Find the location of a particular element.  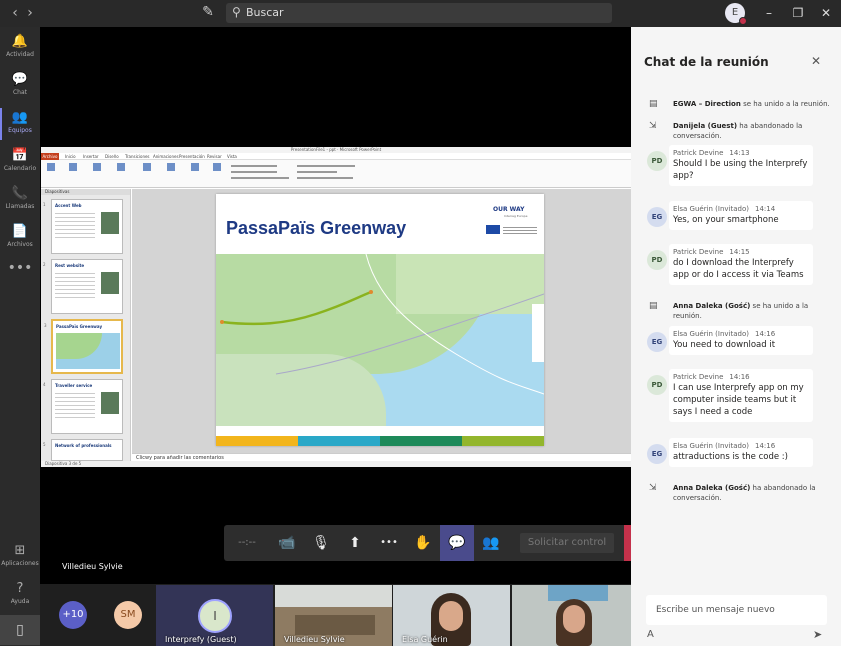

participants-button: 👥 is located at coordinates (491, 543).